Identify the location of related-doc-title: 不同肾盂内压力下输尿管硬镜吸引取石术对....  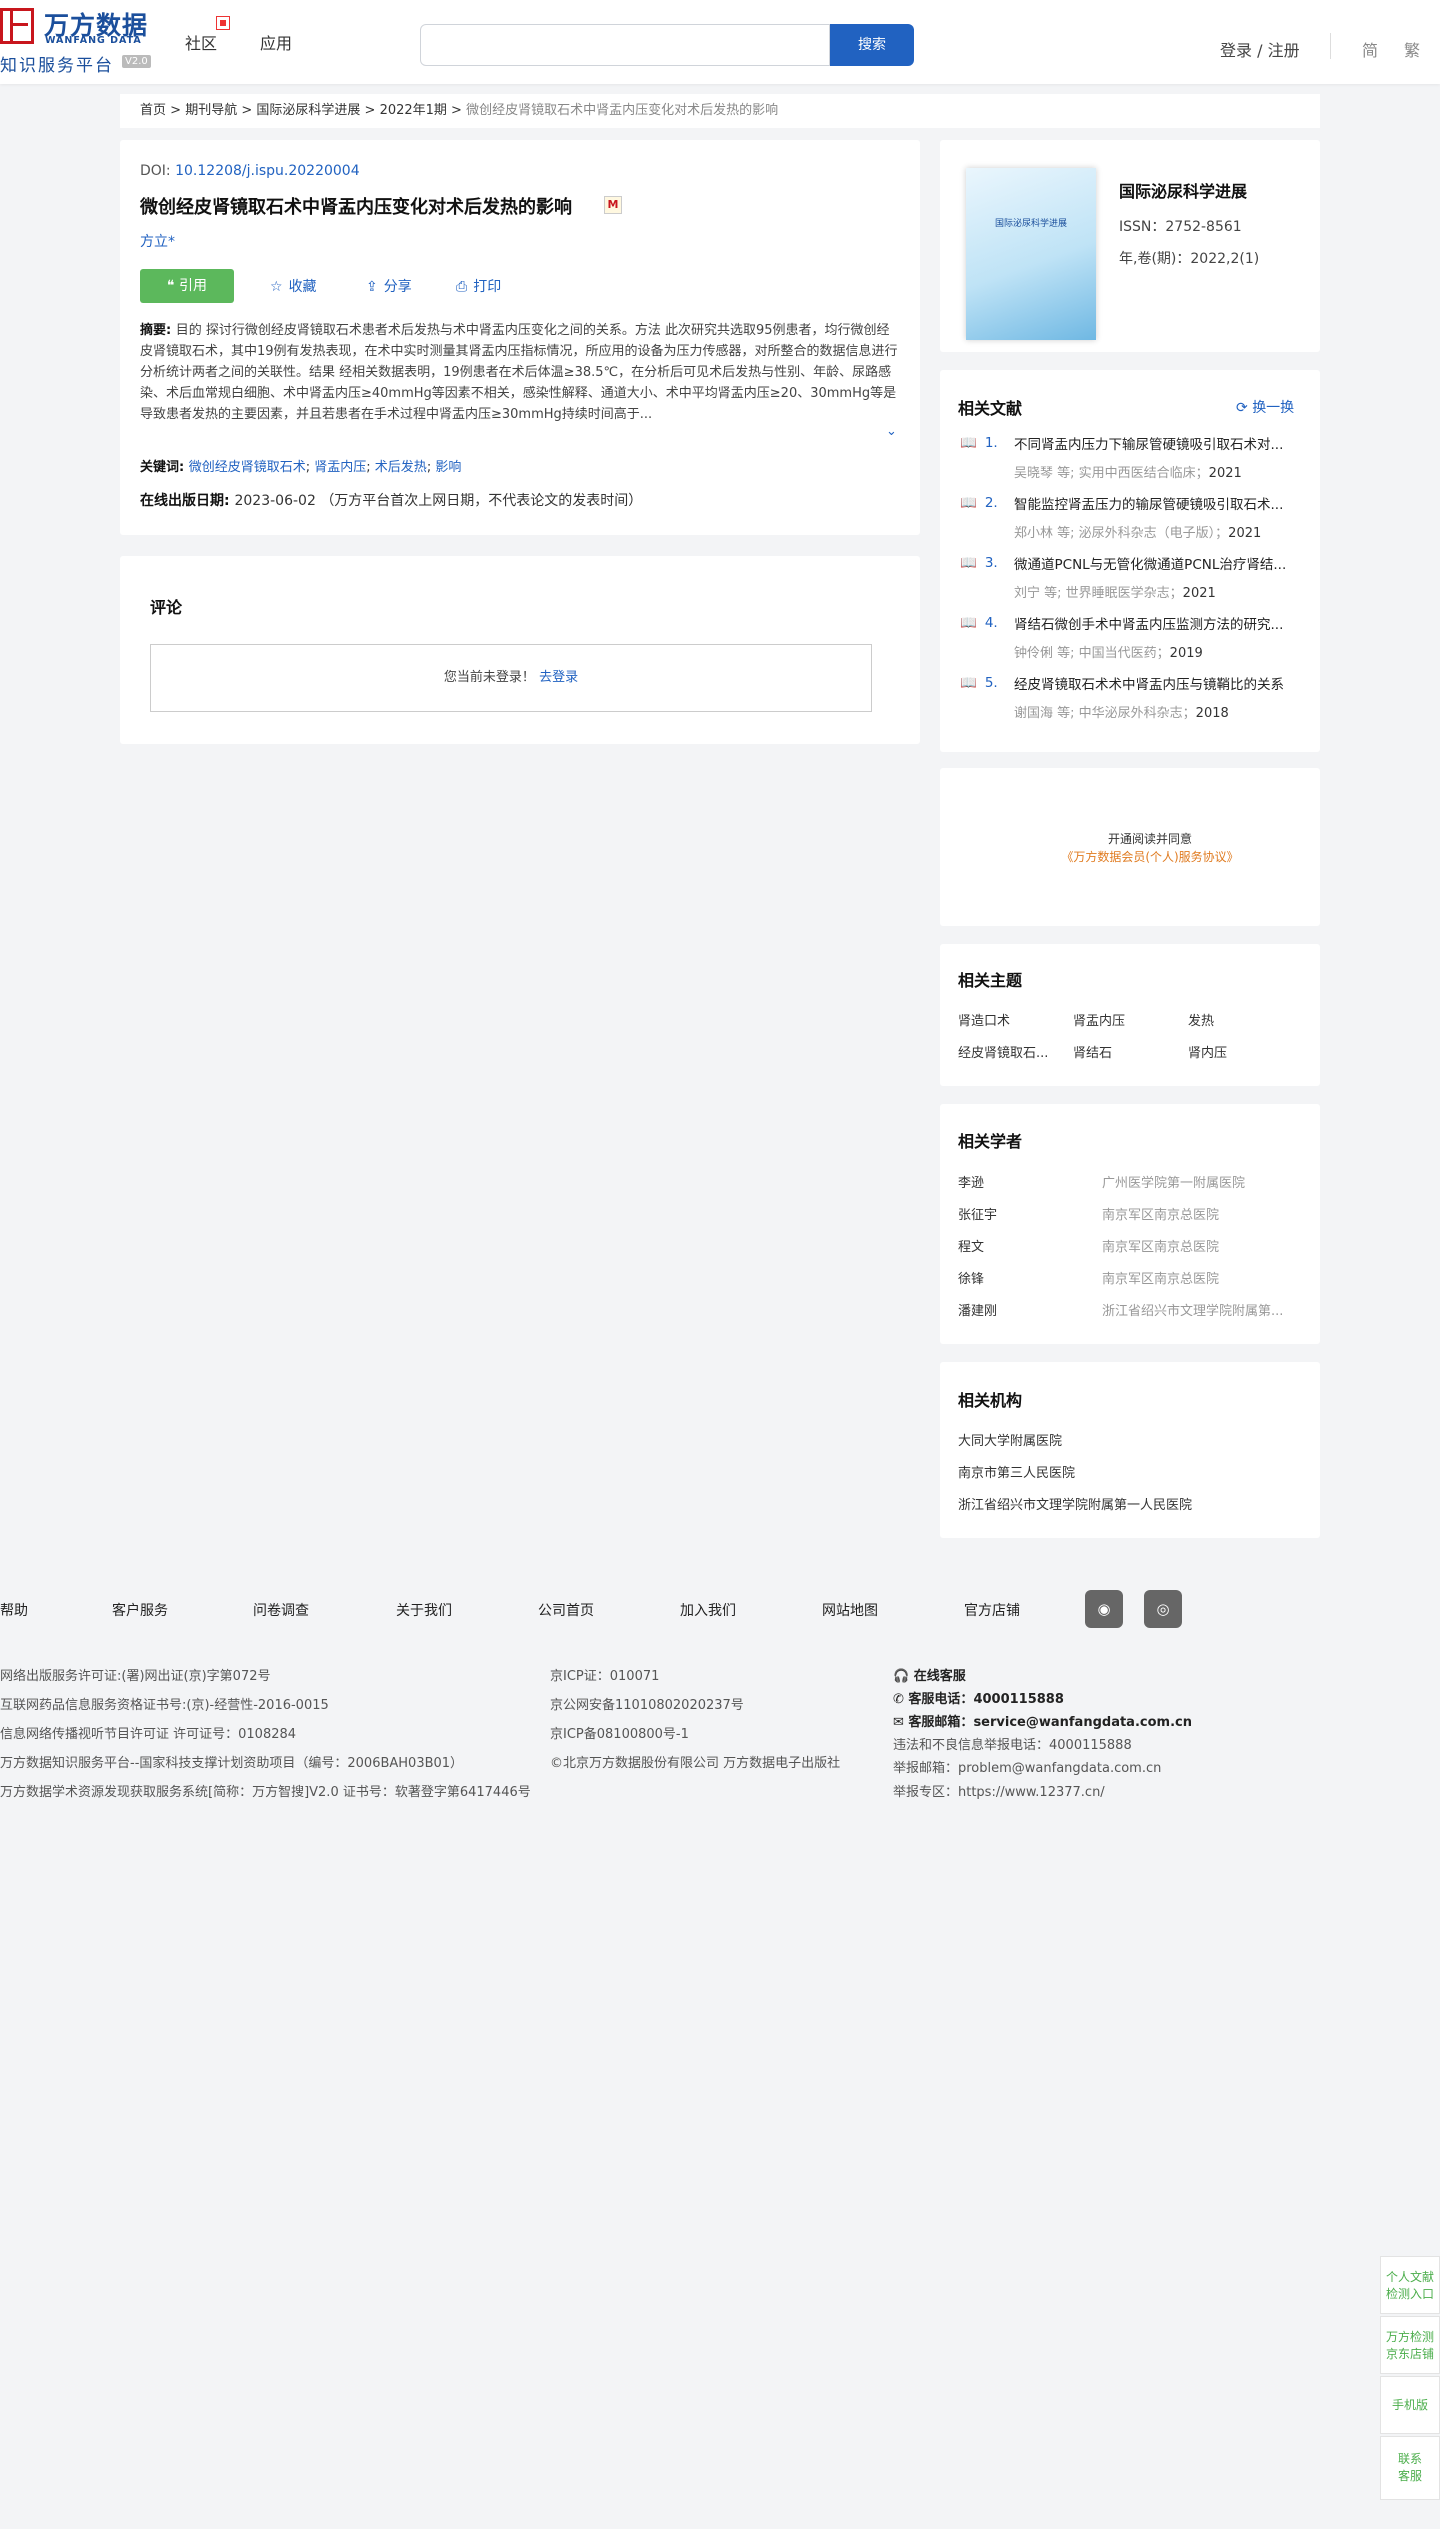
(1157, 445).